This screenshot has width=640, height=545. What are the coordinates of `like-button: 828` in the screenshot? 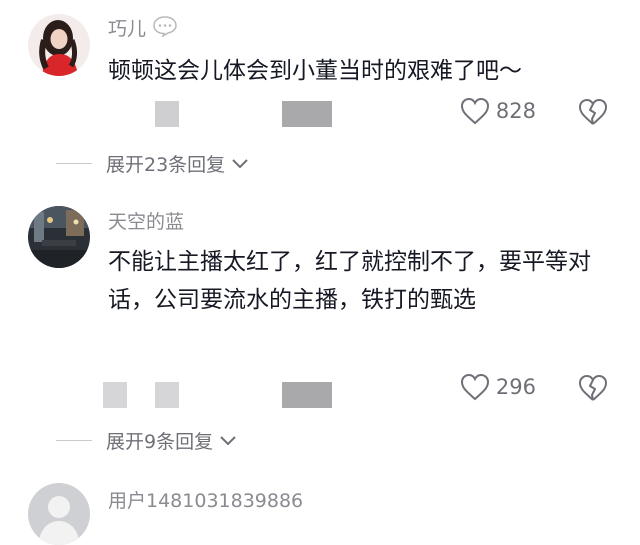 It's located at (498, 111).